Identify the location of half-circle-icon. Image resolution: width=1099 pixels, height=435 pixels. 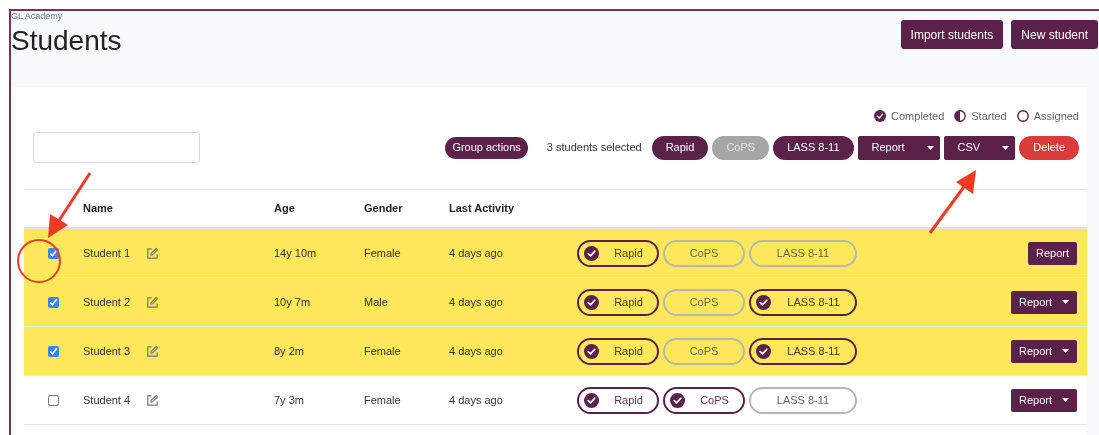
(960, 116).